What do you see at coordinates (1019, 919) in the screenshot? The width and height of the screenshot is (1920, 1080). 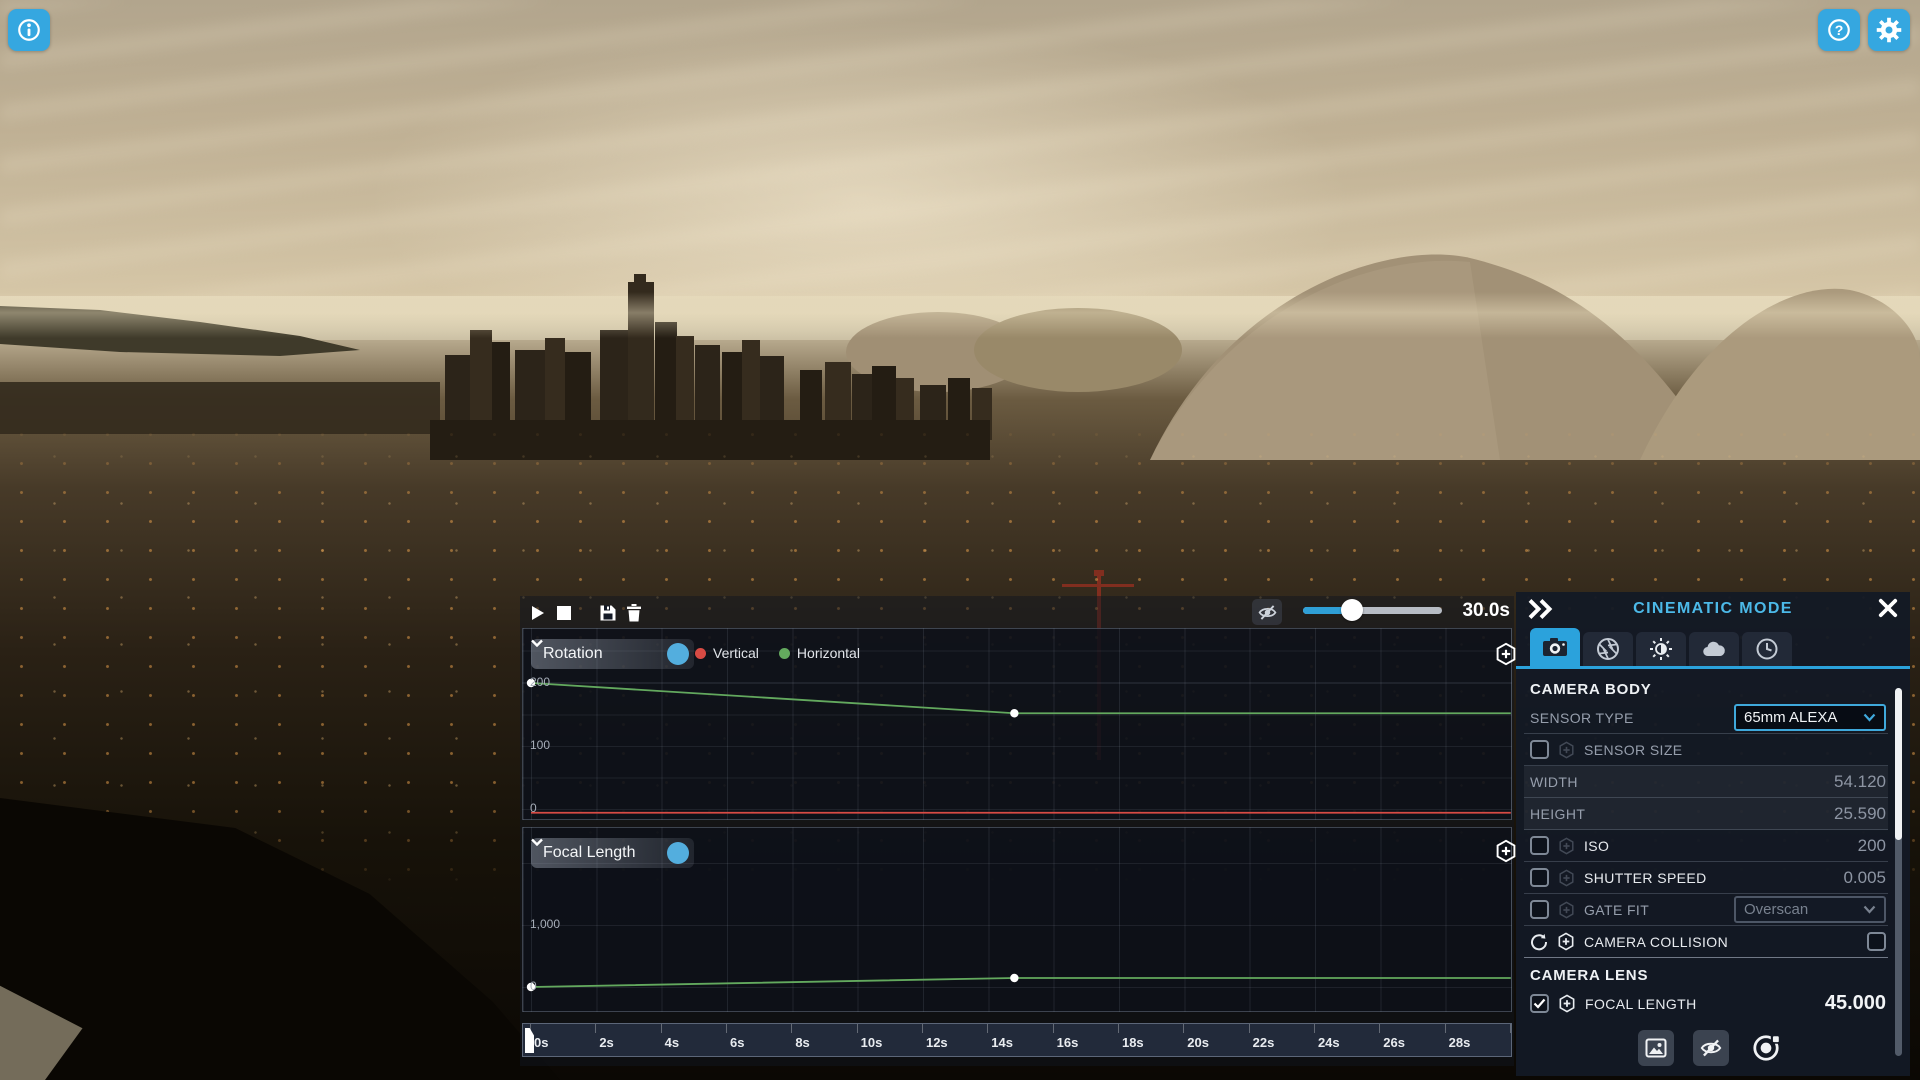 I see `focal-length-graph: 1,000 0 Focal Length` at bounding box center [1019, 919].